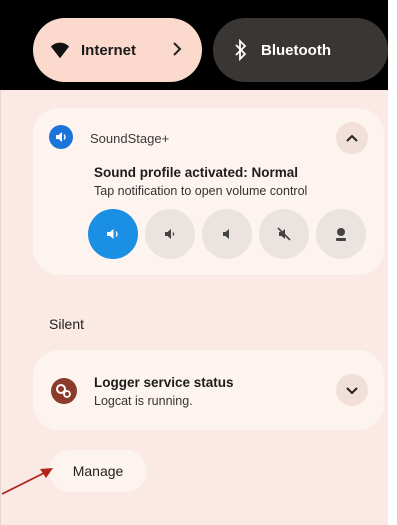 This screenshot has height=525, width=397. I want to click on wifi-icon, so click(60, 50).